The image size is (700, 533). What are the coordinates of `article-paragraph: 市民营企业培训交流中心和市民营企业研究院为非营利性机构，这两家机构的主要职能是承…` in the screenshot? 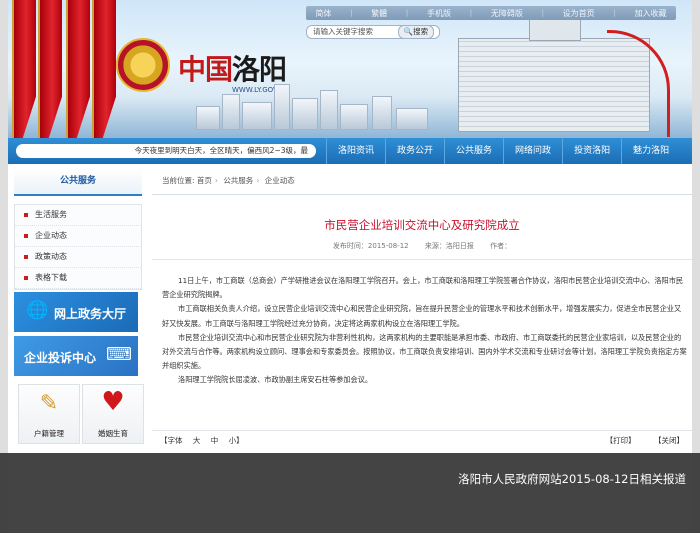 It's located at (424, 351).